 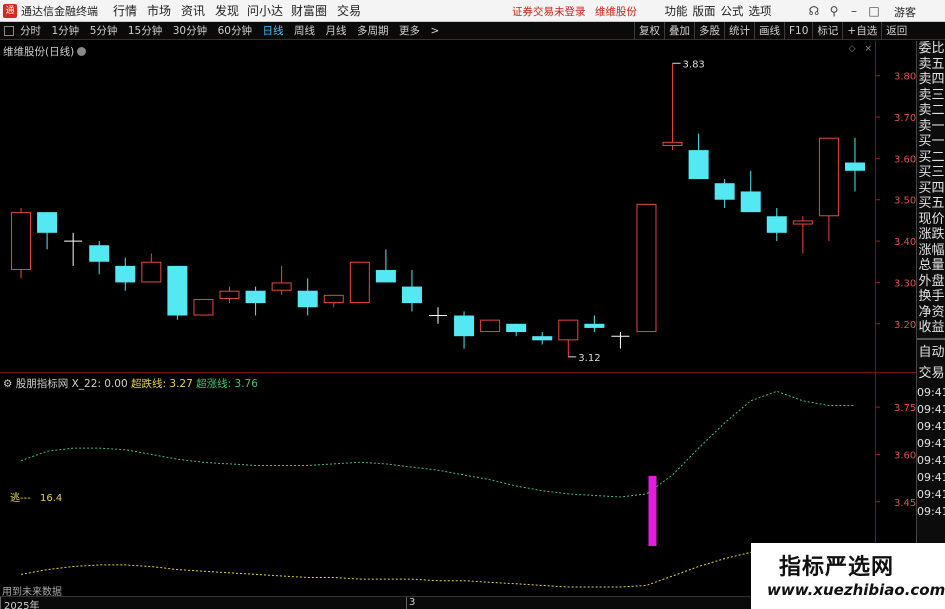 What do you see at coordinates (905, 77) in the screenshot?
I see `y-tick-label: 3.80` at bounding box center [905, 77].